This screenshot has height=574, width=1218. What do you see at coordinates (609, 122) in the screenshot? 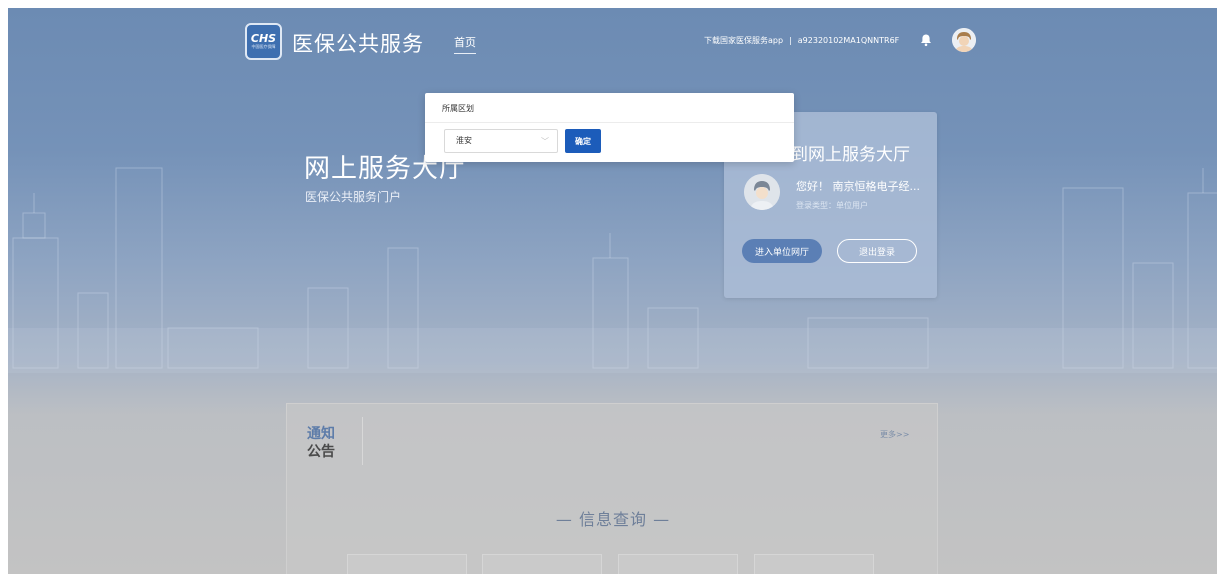
I see `modal-divider` at bounding box center [609, 122].